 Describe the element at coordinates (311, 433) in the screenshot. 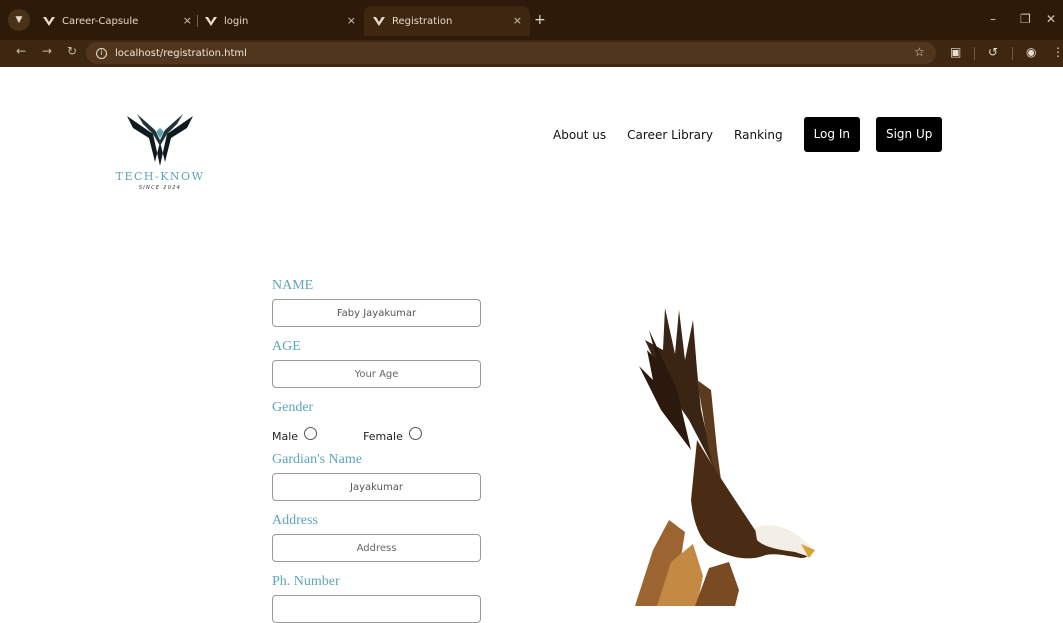

I see `gender-male-radio` at that location.